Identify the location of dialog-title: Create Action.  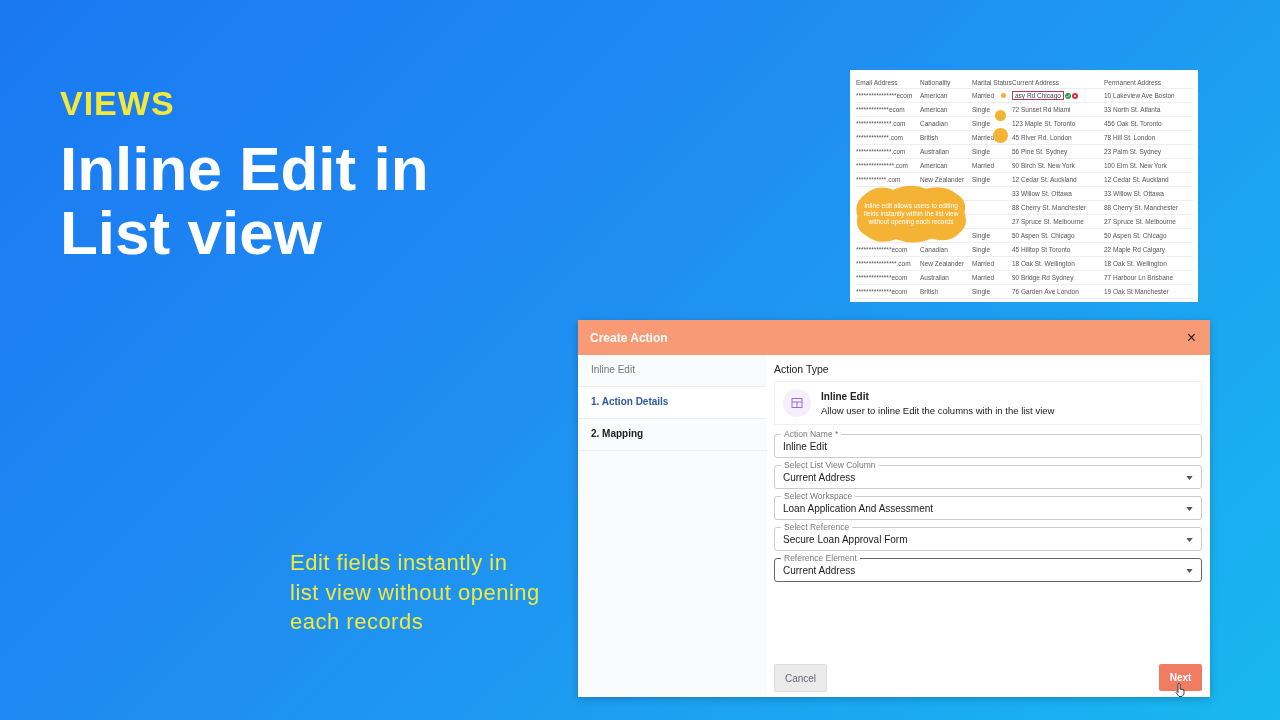
(629, 337).